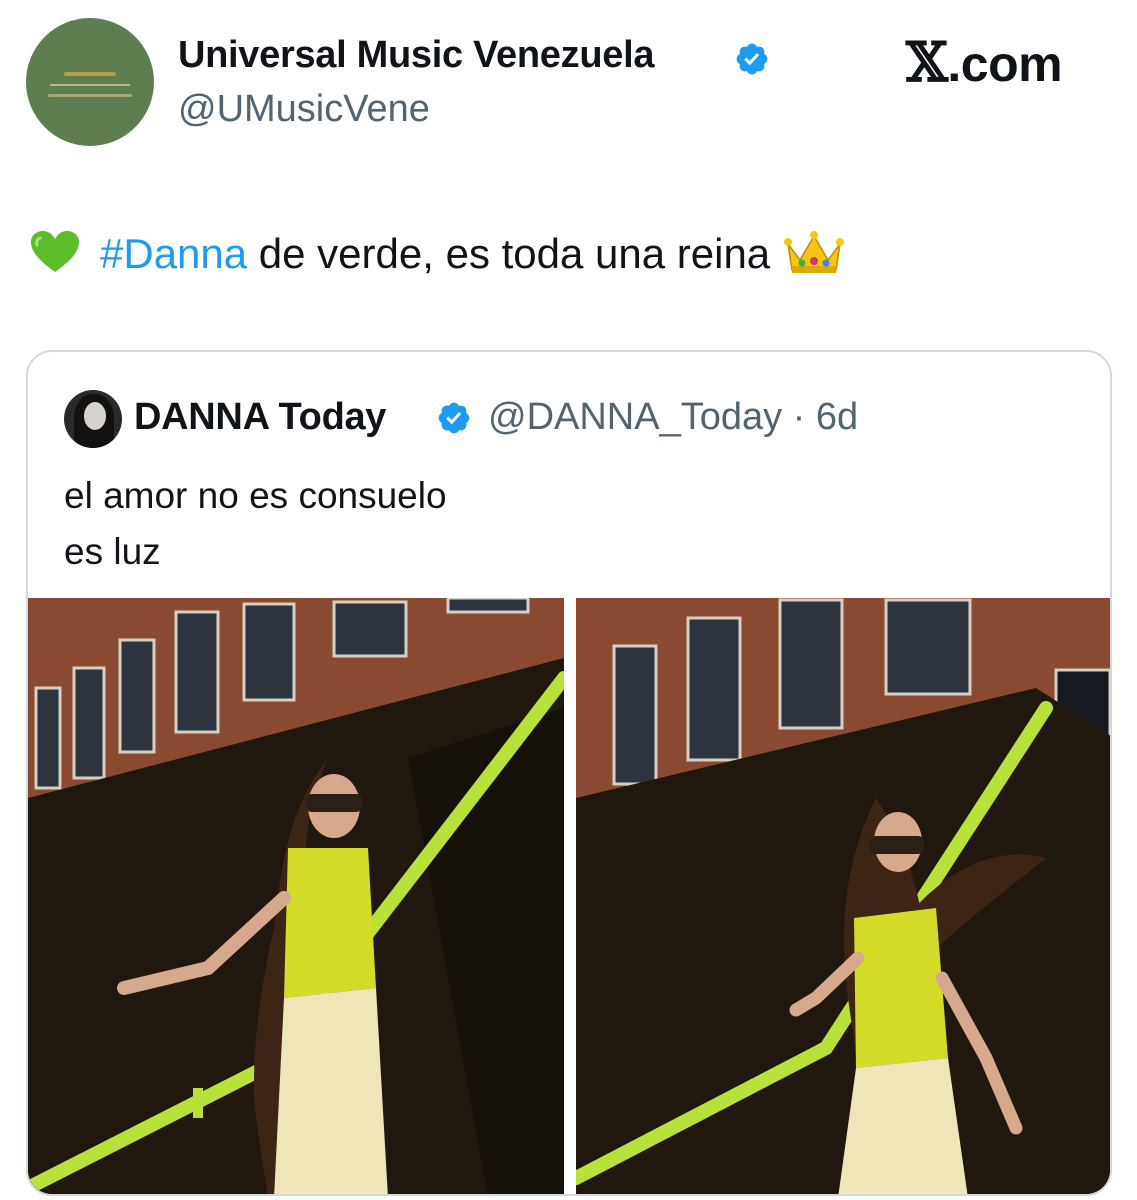 This screenshot has width=1137, height=1200. I want to click on post-text: #Danna de verde, es toda una reina, so click(437, 254).